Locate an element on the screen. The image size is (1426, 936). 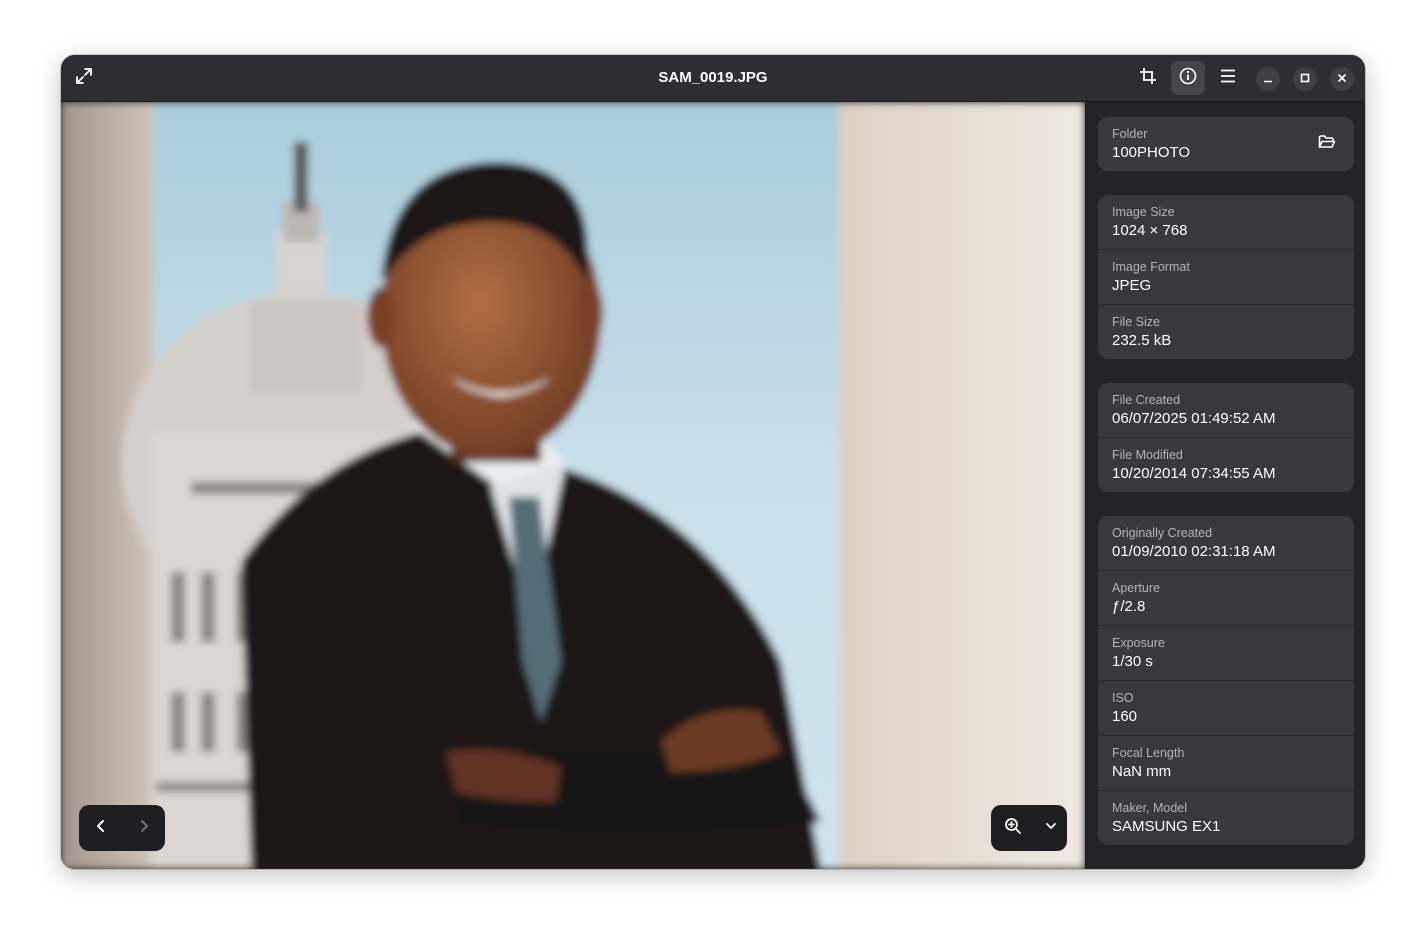
file-size-label: File Size is located at coordinates (1136, 322).